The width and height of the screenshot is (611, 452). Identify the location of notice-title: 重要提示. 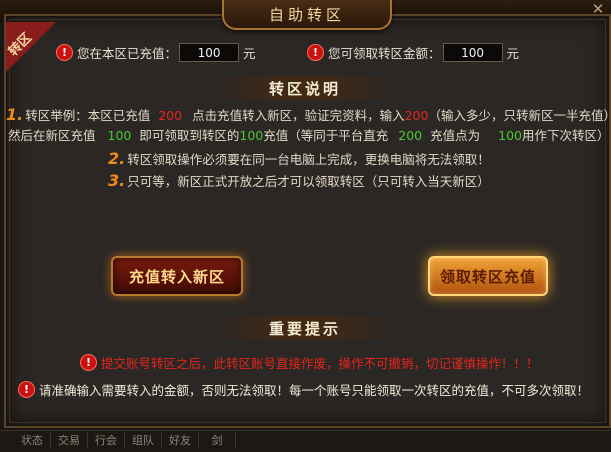
(304, 329).